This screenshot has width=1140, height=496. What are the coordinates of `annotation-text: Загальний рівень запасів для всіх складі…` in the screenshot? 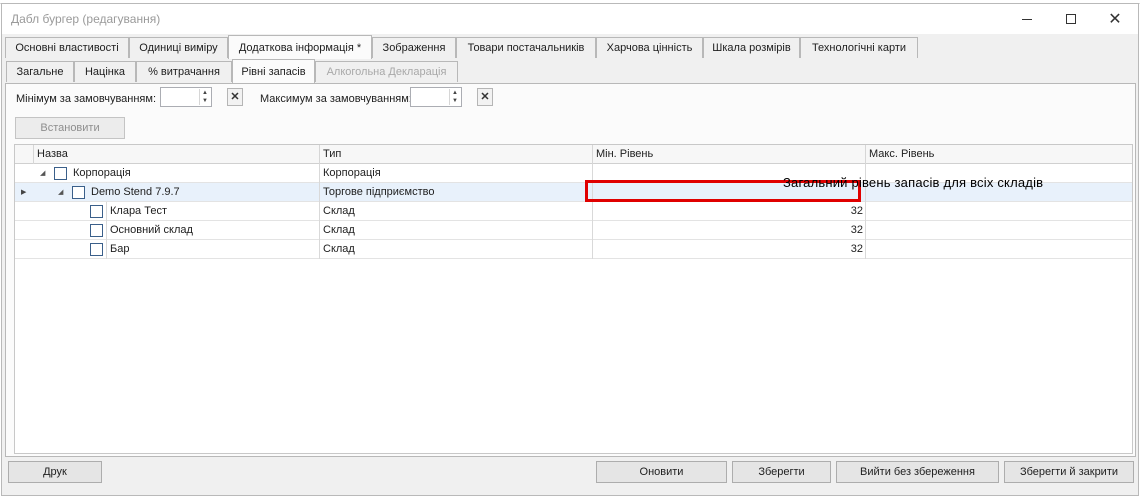 It's located at (913, 182).